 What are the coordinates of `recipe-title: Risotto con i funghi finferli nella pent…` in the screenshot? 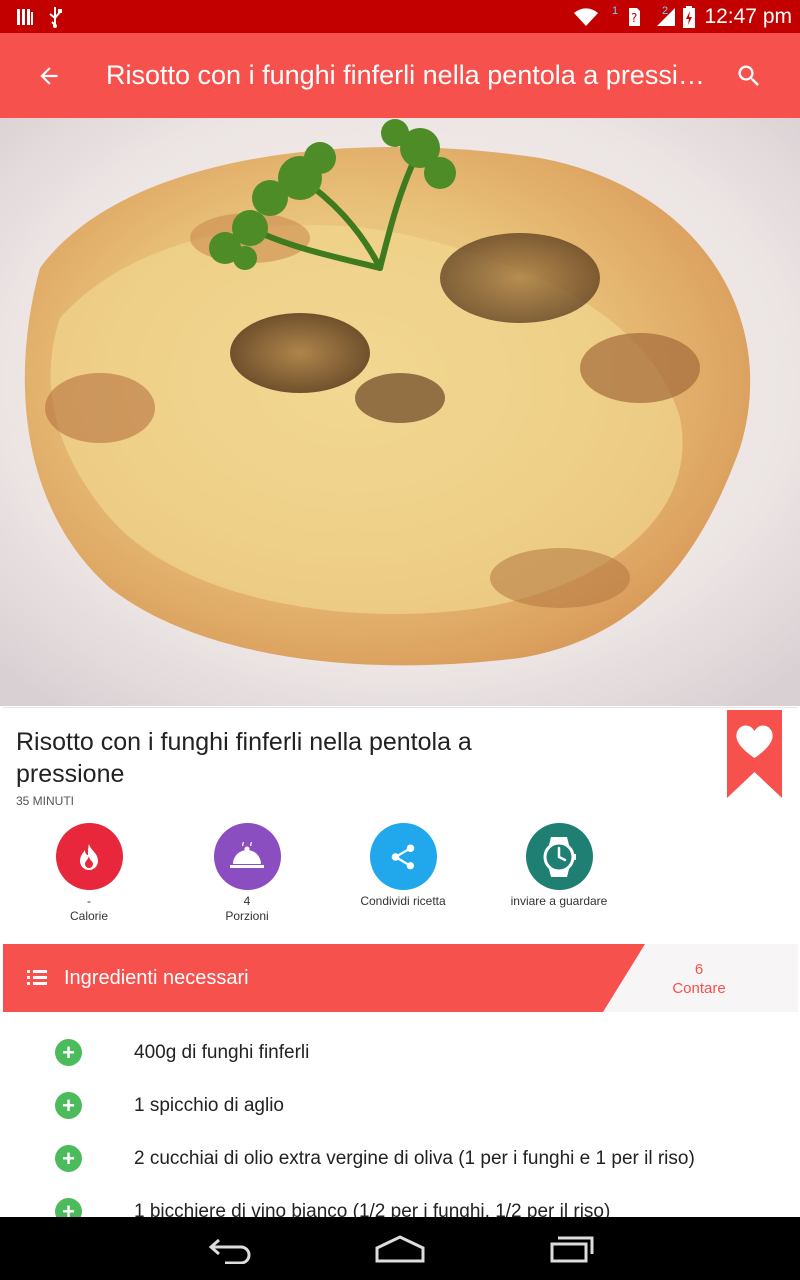 It's located at (244, 758).